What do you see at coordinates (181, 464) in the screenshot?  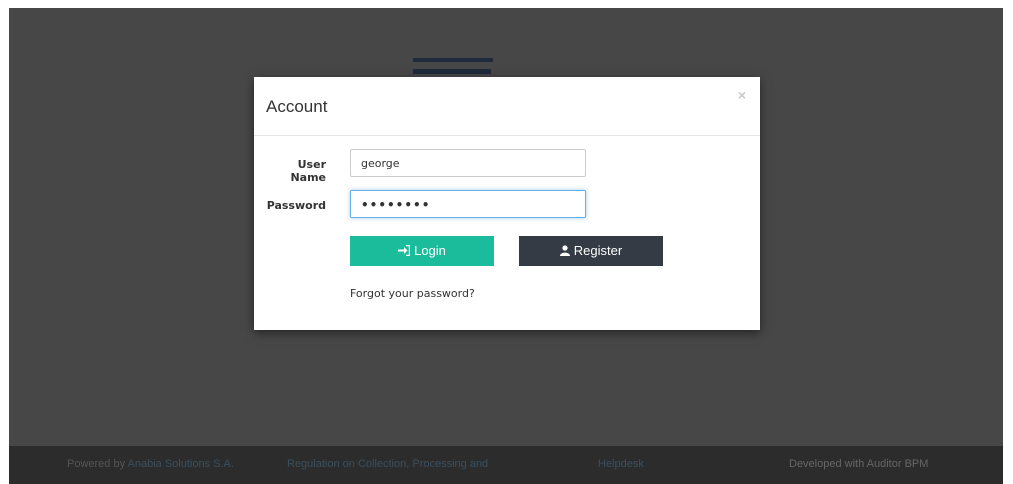 I see `powered-by-link: Anabia Solutions S.A.` at bounding box center [181, 464].